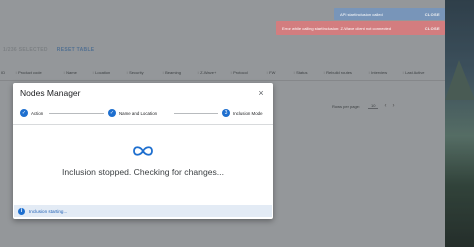 The image size is (474, 247). What do you see at coordinates (50, 93) in the screenshot?
I see `dialog-title: Nodes Manager` at bounding box center [50, 93].